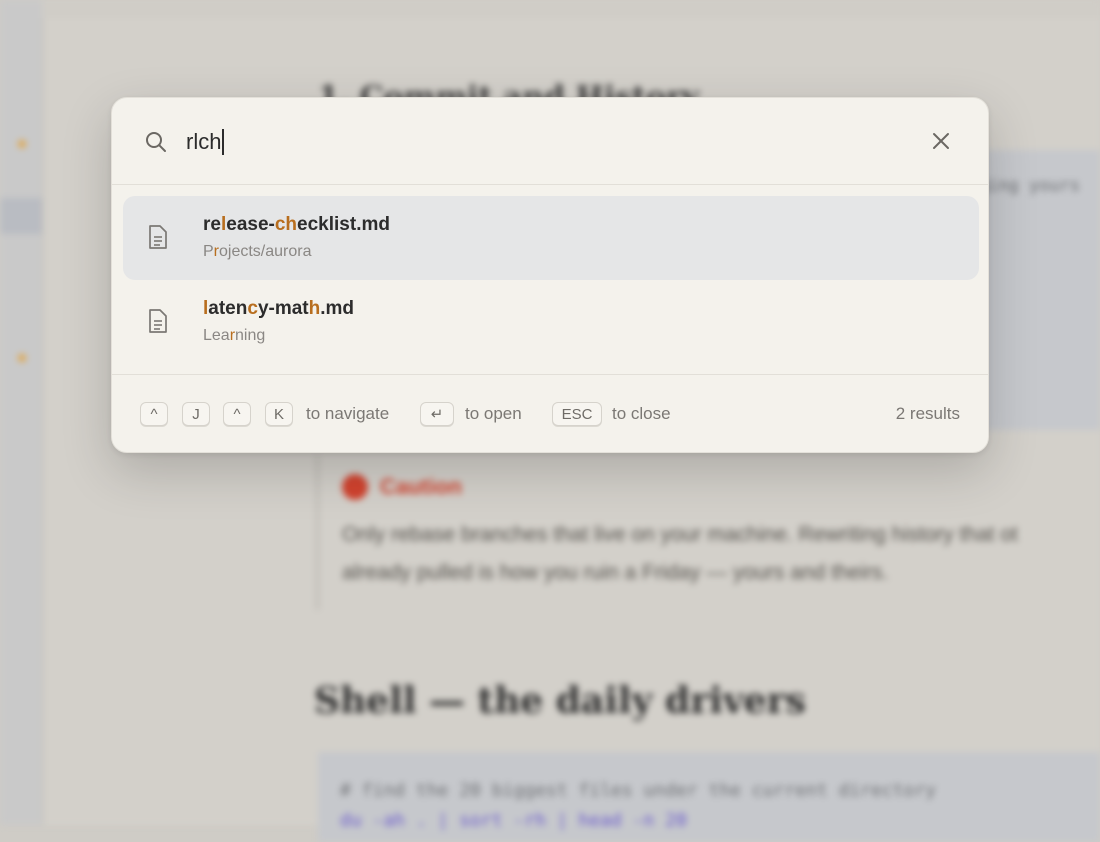  Describe the element at coordinates (250, 335) in the screenshot. I see `path-segment: ning` at that location.